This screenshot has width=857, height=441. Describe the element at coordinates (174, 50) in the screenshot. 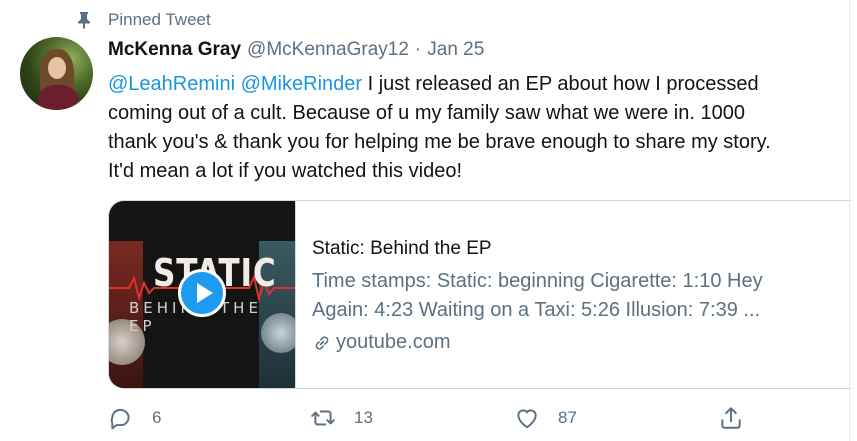

I see `author-name: McKenna Gray` at that location.